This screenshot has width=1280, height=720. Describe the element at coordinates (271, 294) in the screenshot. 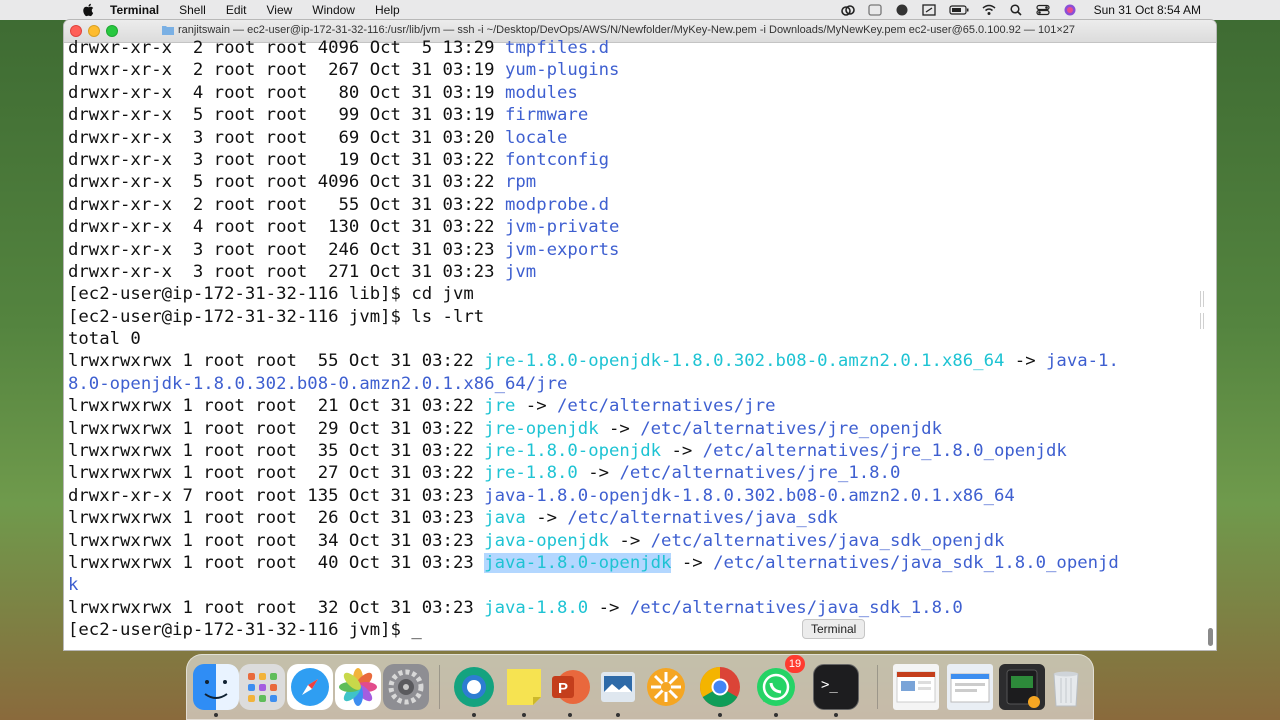

I see `terminal-text: [ec2-user@ip-172-31-32-116 lib]$ cd jvm` at that location.